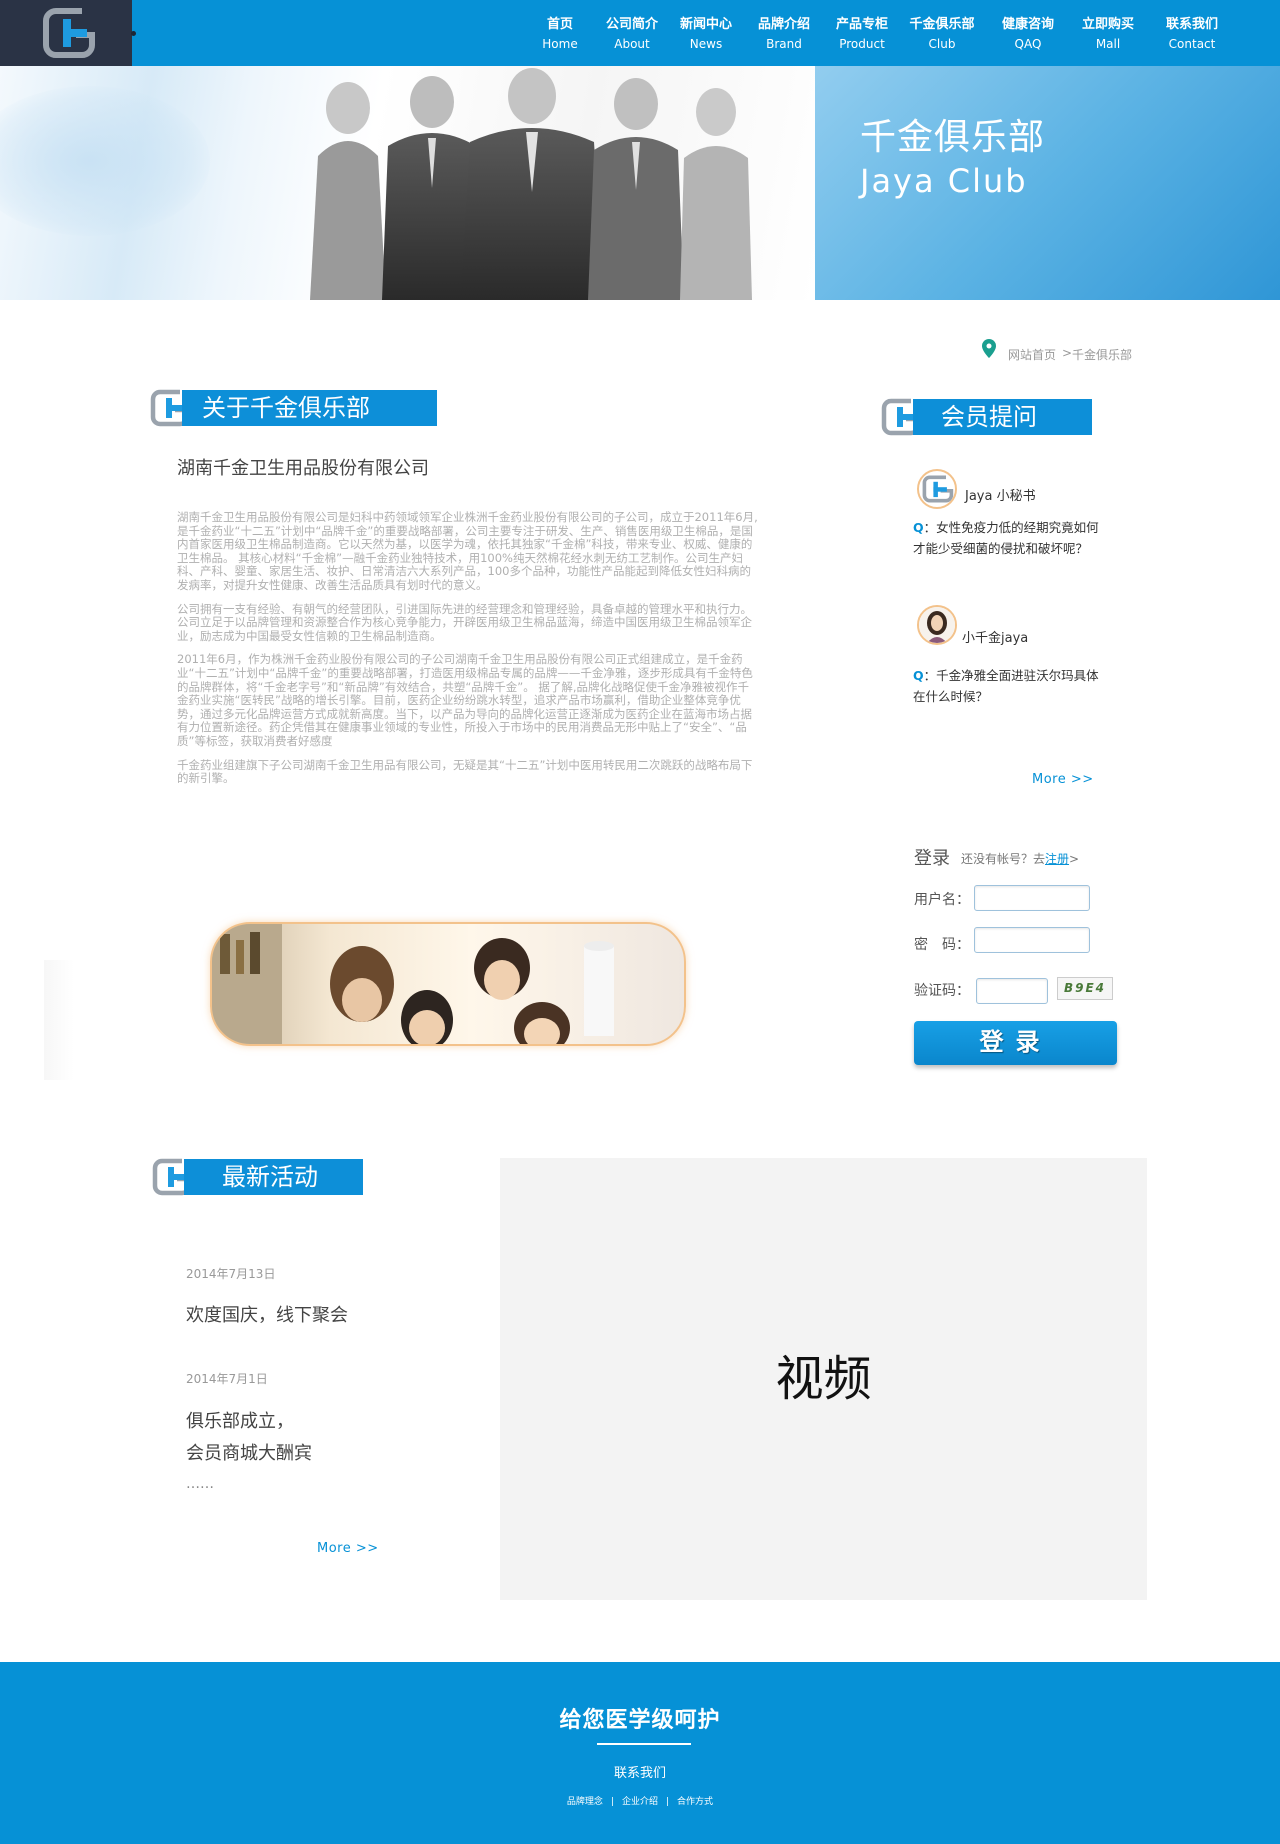 The width and height of the screenshot is (1280, 1844). I want to click on video-player: 视频, so click(823, 1379).